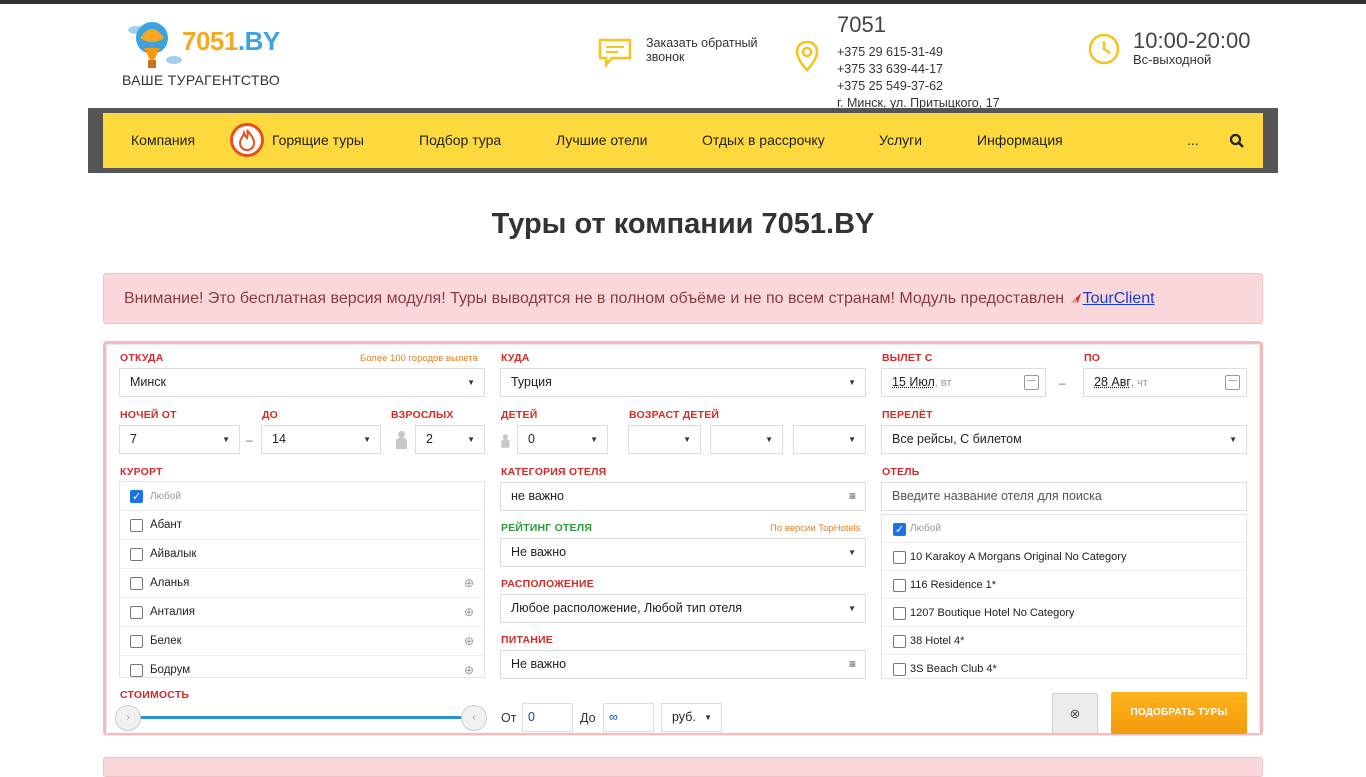 The image size is (1366, 777). What do you see at coordinates (163, 140) in the screenshot?
I see `nav-item-company: Компания` at bounding box center [163, 140].